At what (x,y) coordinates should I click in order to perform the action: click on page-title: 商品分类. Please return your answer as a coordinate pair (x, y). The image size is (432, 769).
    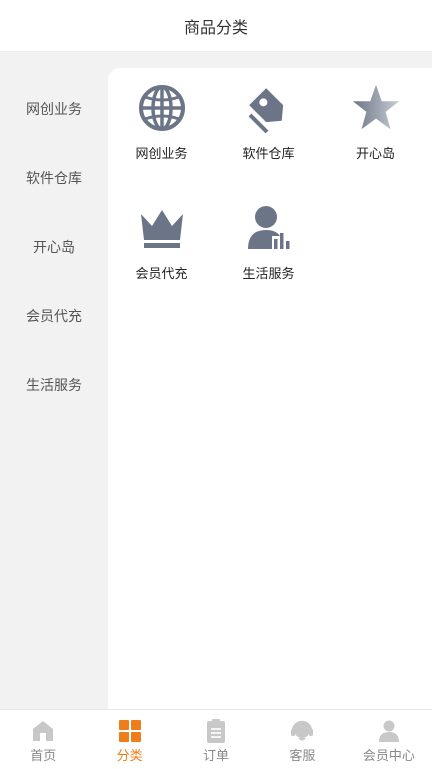
    Looking at the image, I should click on (215, 27).